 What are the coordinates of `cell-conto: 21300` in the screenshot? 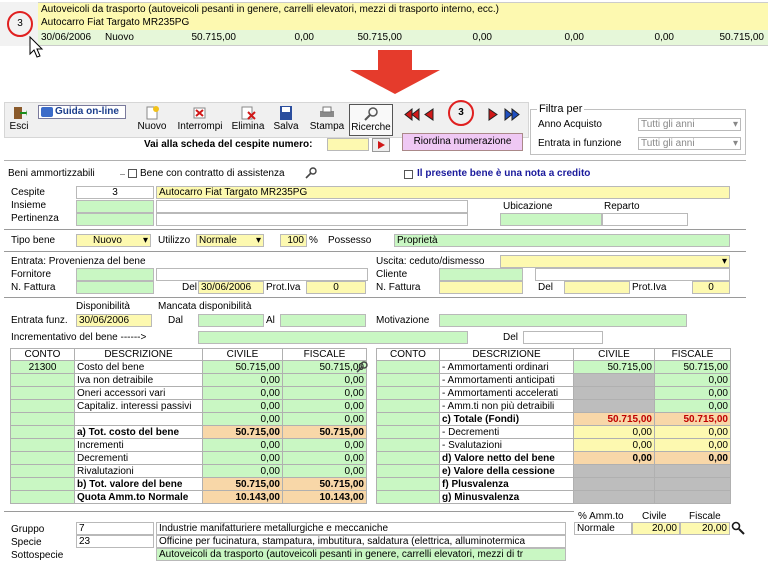 It's located at (42, 367).